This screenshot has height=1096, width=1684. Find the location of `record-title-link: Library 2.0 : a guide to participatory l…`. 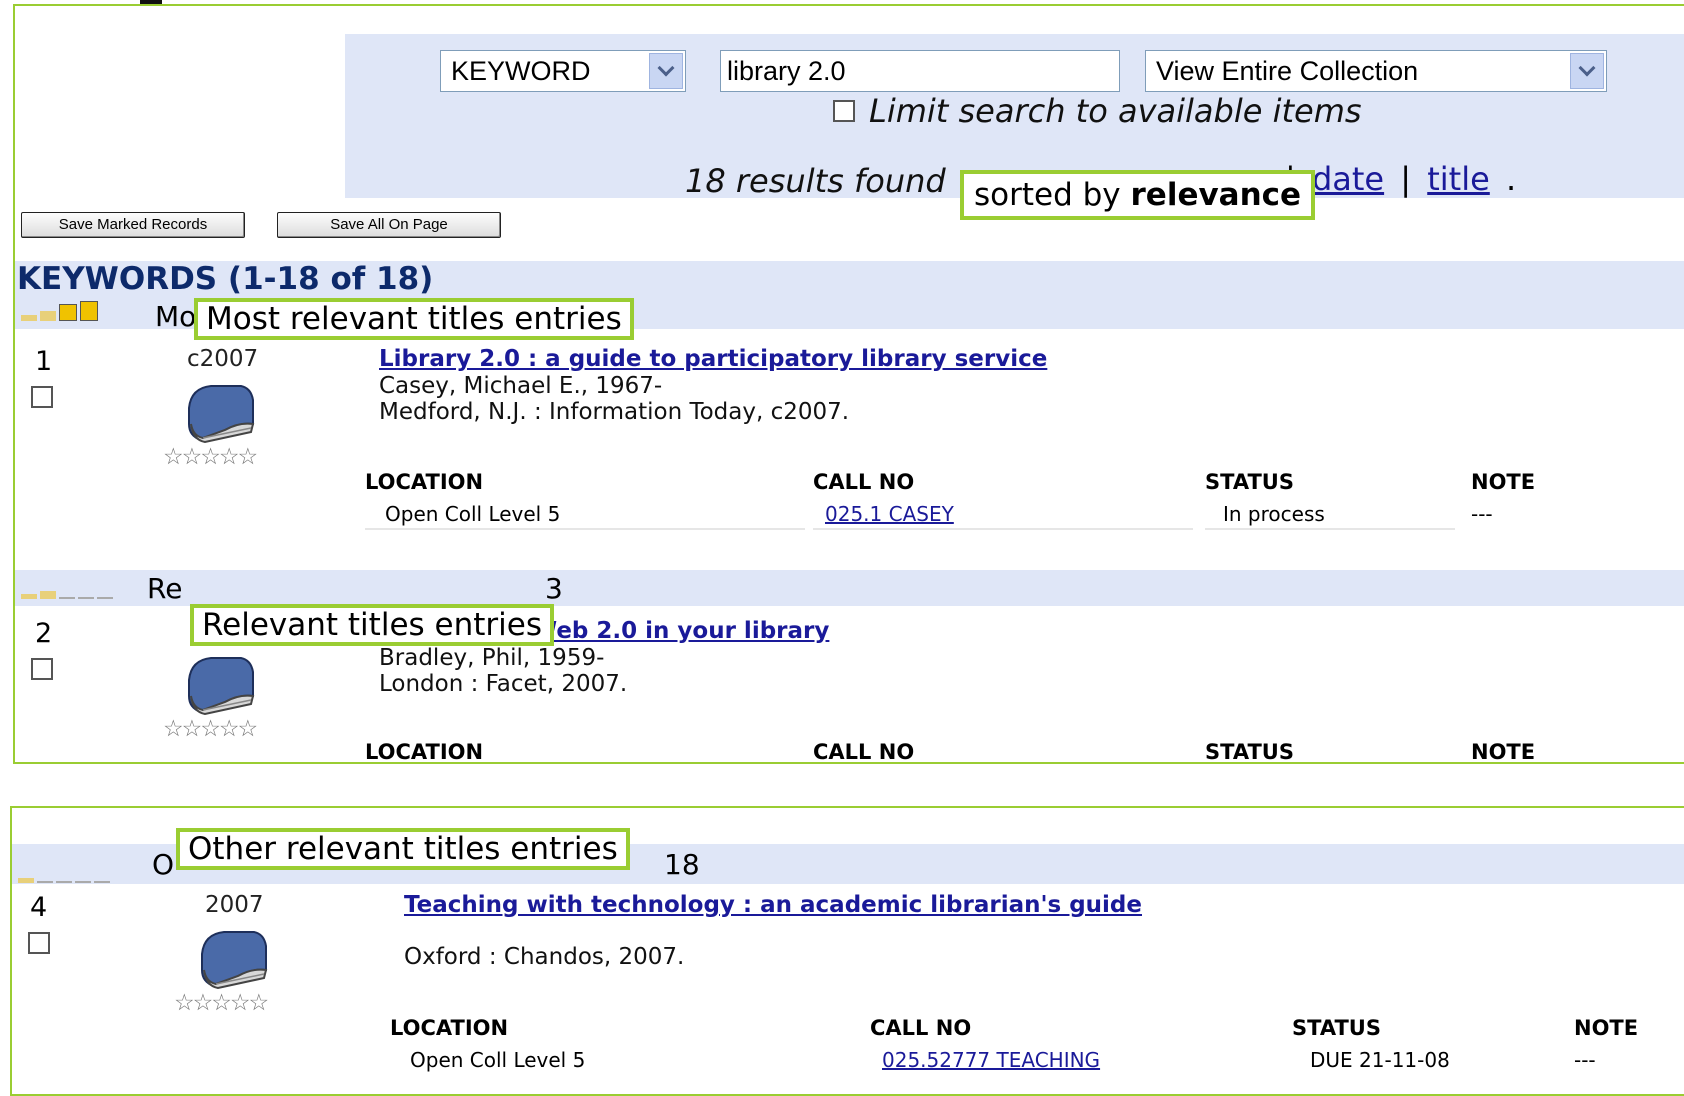

record-title-link: Library 2.0 : a guide to participatory l… is located at coordinates (713, 359).